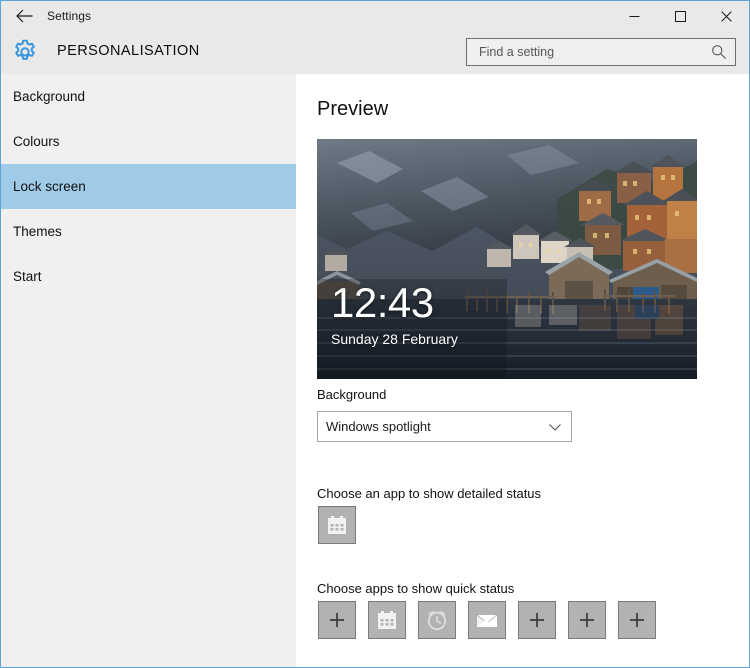 The width and height of the screenshot is (750, 668). I want to click on mail-icon, so click(487, 620).